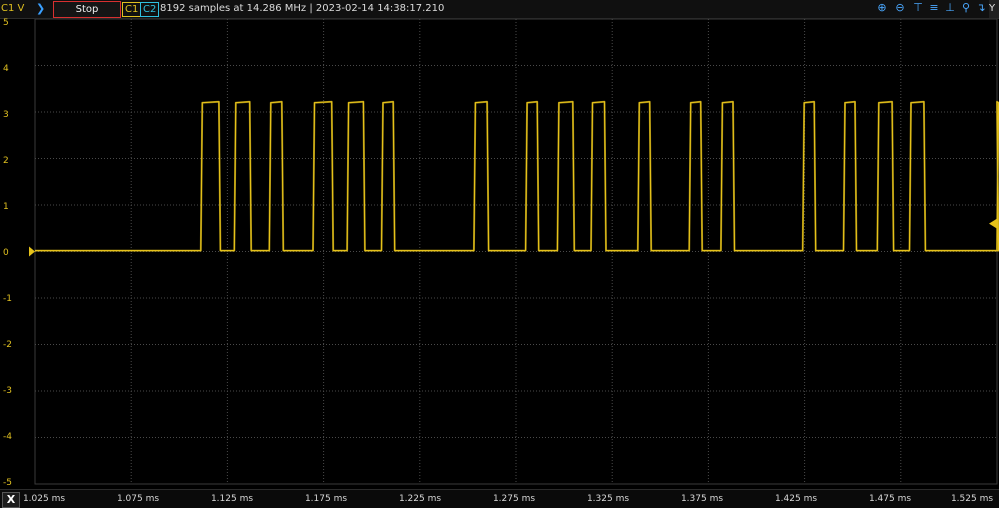 The height and width of the screenshot is (508, 999). I want to click on channel-1-toggle: C1, so click(132, 9).